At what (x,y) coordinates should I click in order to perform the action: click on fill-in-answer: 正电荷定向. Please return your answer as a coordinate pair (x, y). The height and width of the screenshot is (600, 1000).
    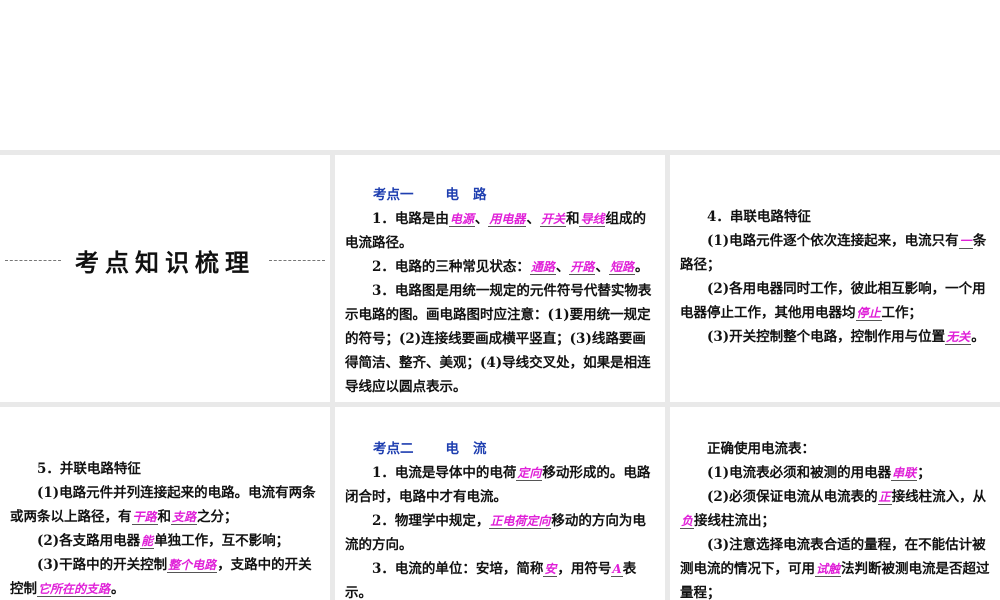
    Looking at the image, I should click on (520, 521).